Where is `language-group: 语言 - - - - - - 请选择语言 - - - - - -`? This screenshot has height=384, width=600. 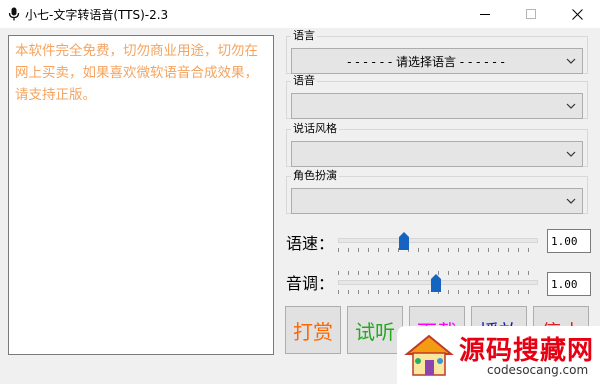 language-group: 语言 - - - - - - 请选择语言 - - - - - - is located at coordinates (437, 52).